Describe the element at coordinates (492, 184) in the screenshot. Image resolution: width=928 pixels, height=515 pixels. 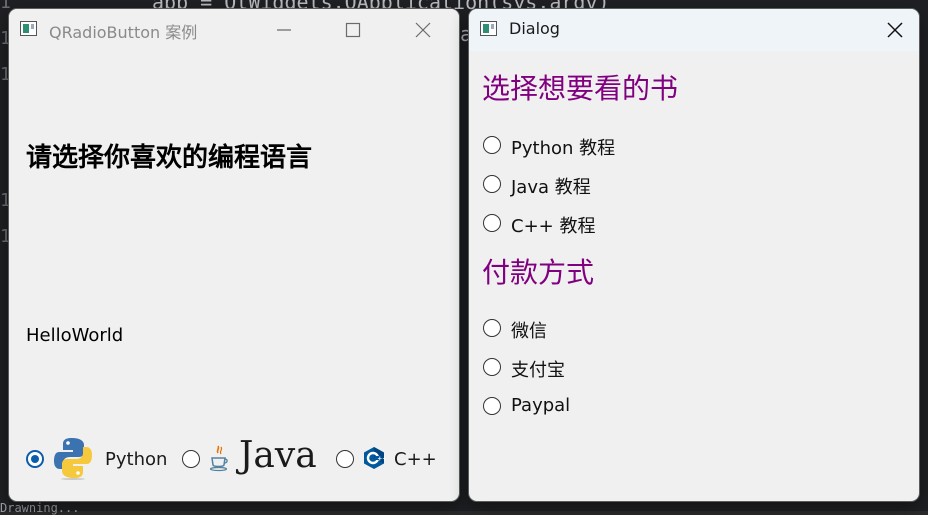
I see `radio-book-java` at that location.